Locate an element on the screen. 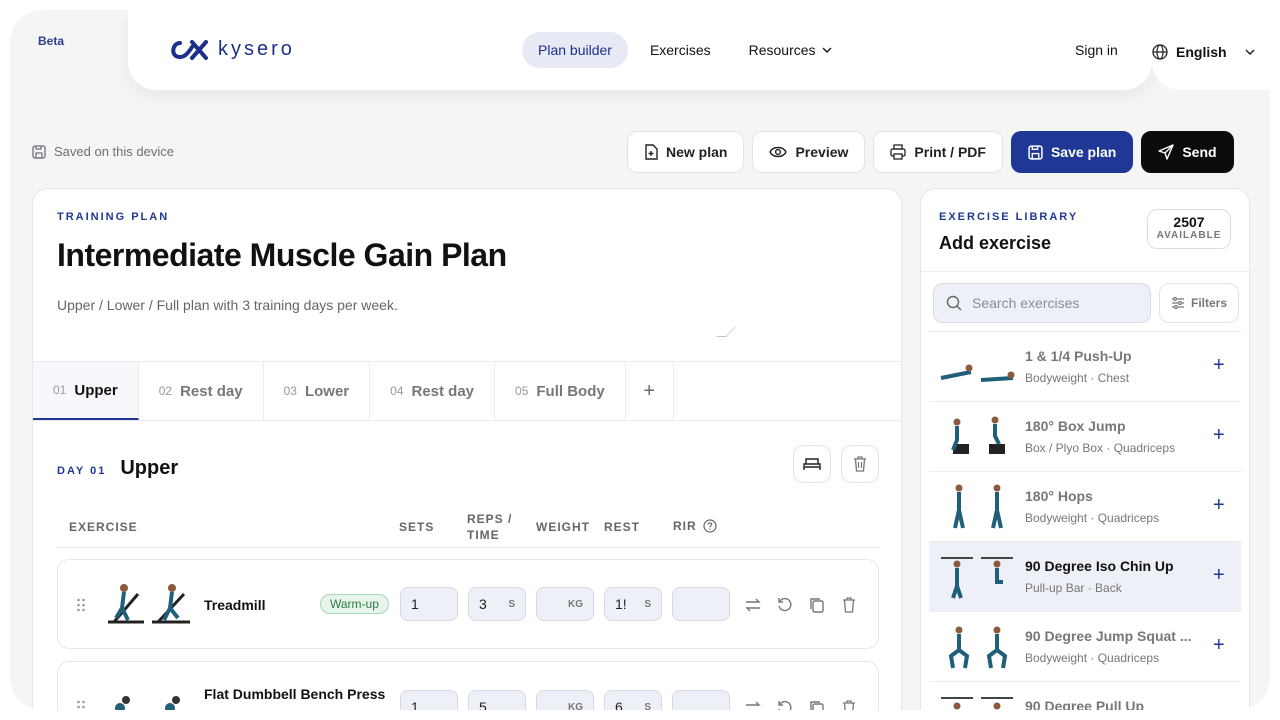 The width and height of the screenshot is (1280, 720). language-area: English is located at coordinates (1211, 50).